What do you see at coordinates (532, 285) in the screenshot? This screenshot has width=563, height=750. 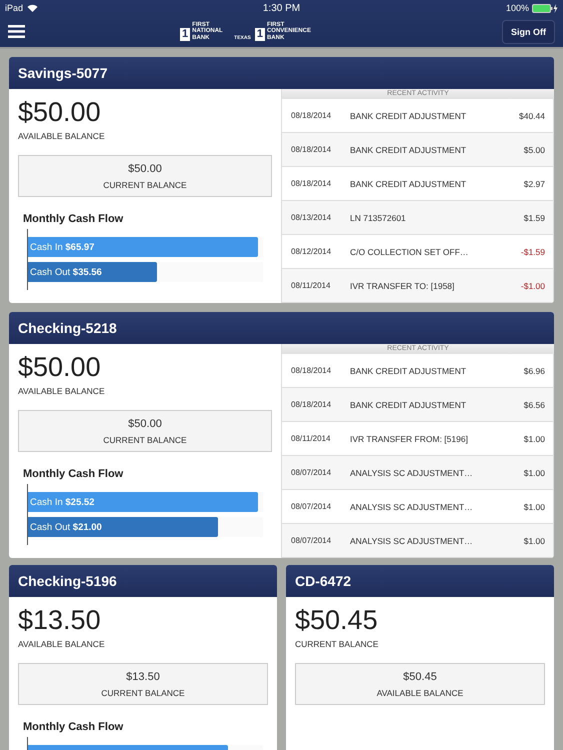 I see `activity-amount: -$1.00` at bounding box center [532, 285].